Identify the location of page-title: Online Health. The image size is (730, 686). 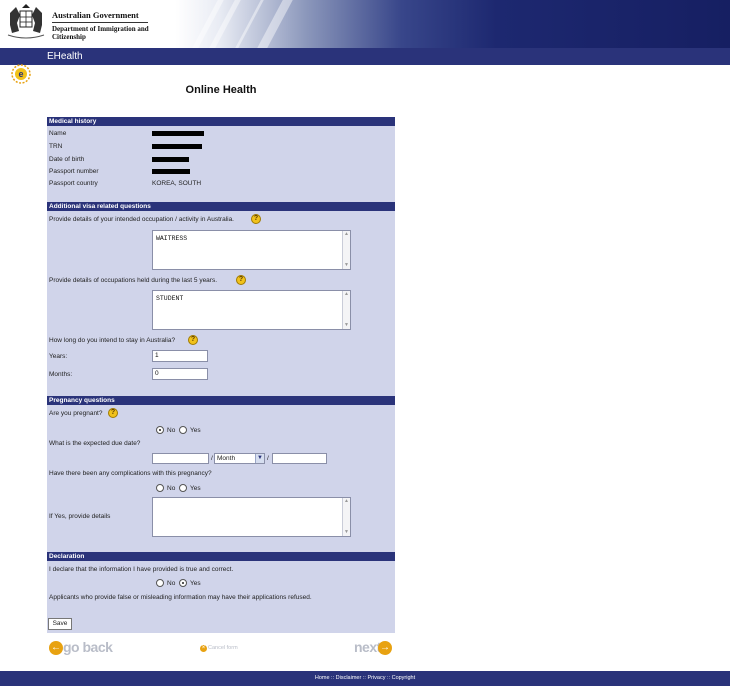
(221, 90).